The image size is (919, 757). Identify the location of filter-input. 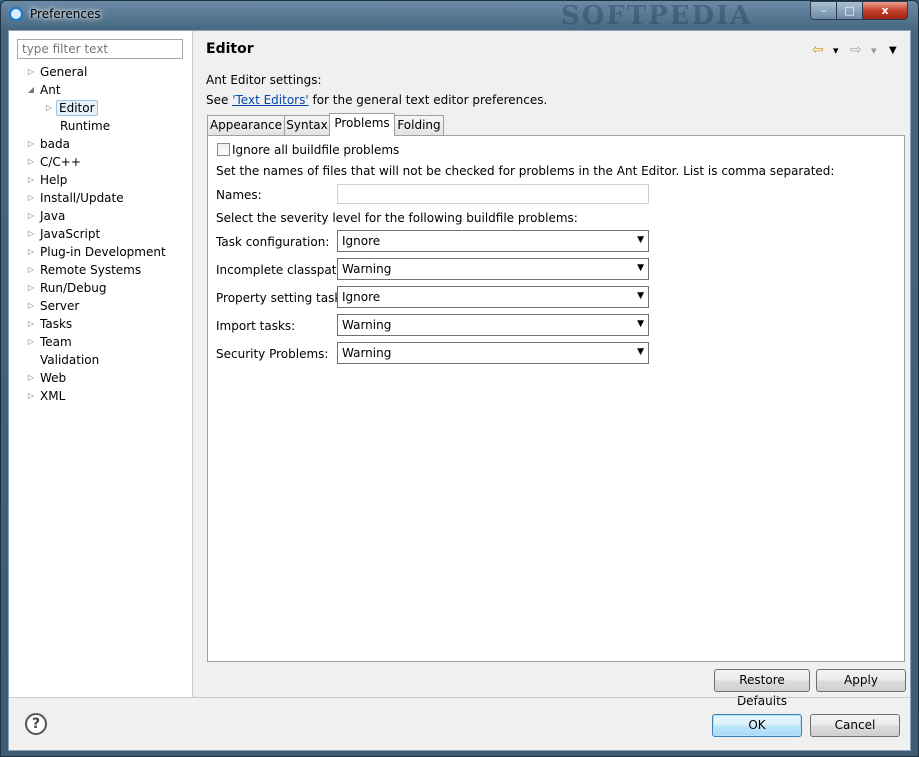
(100, 49).